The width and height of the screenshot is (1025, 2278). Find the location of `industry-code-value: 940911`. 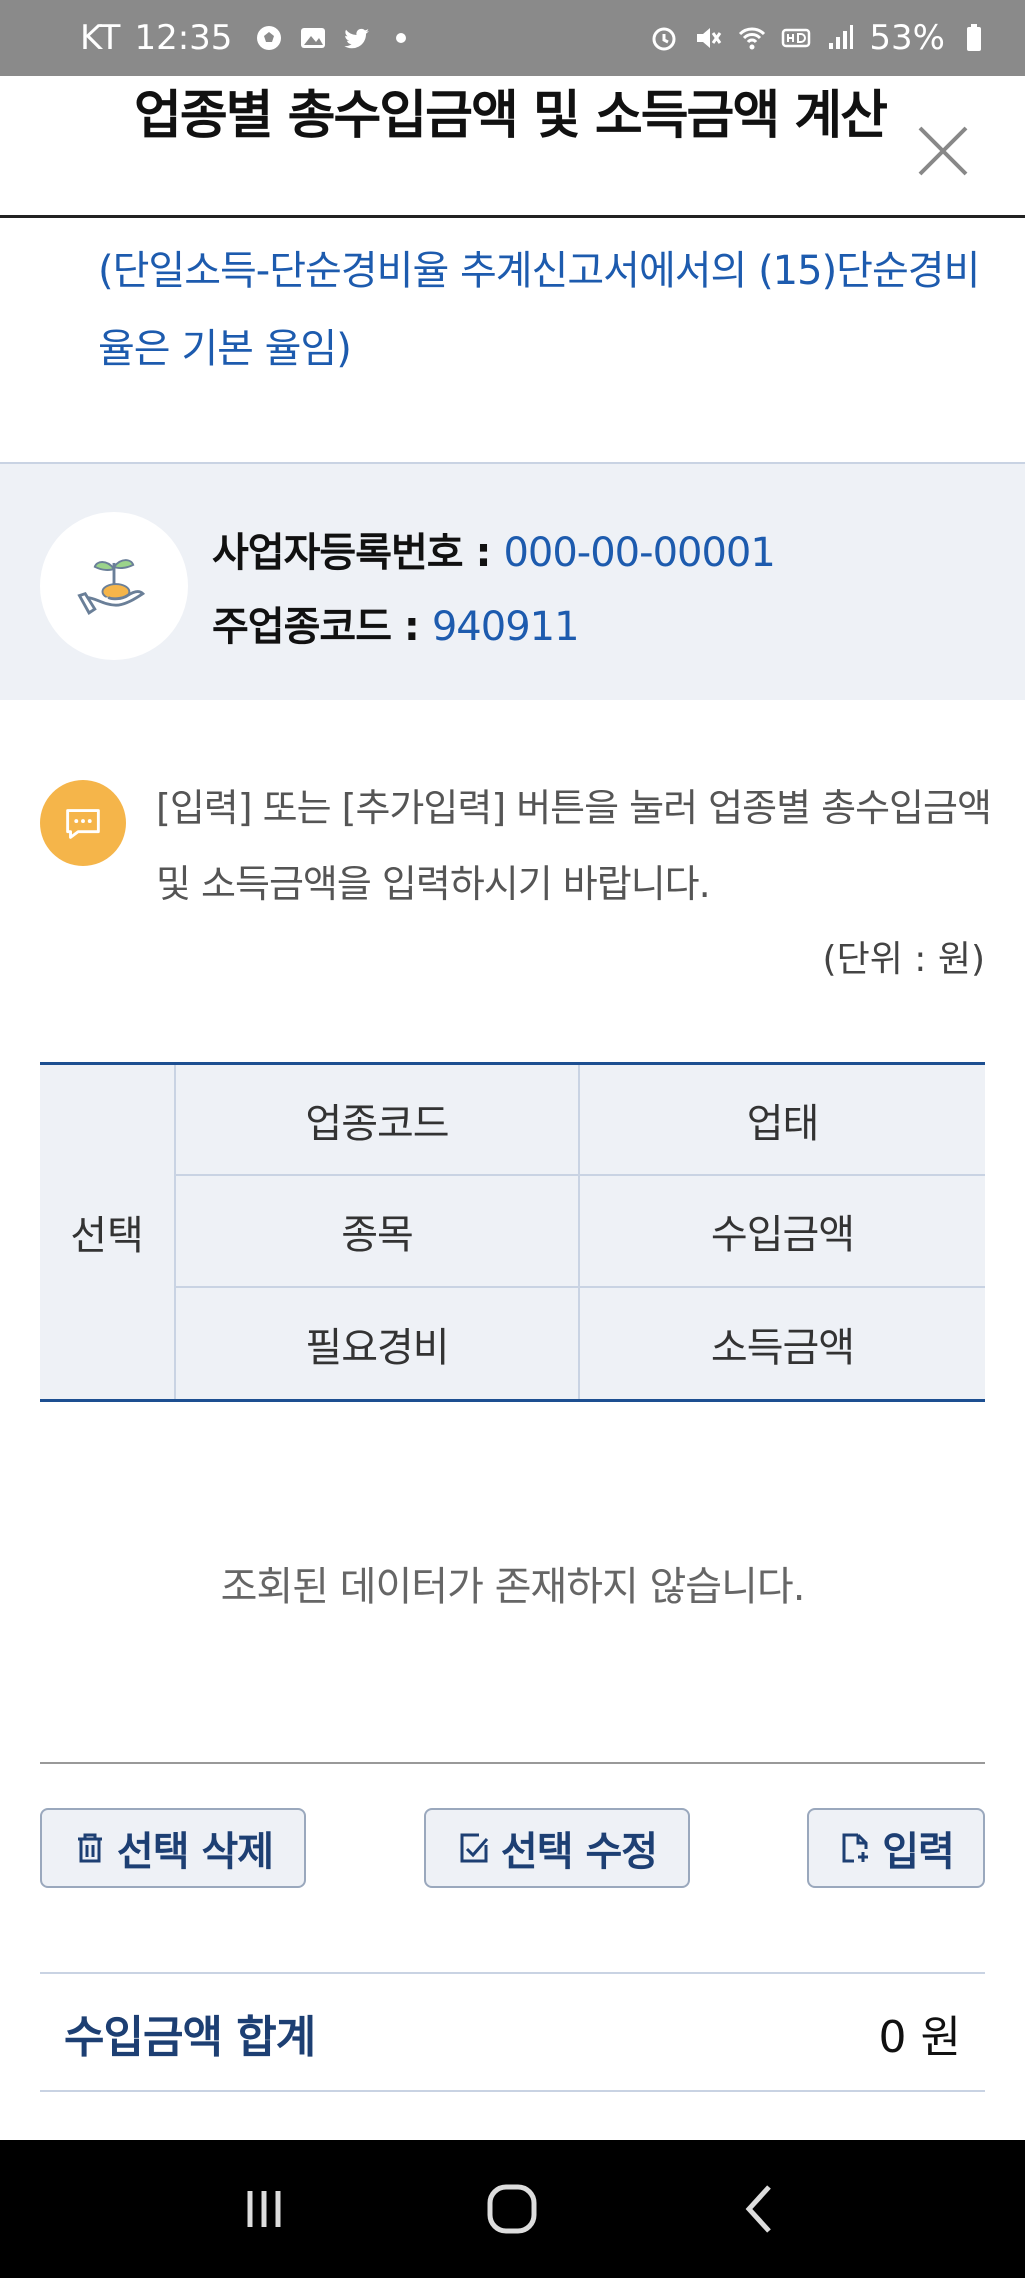

industry-code-value: 940911 is located at coordinates (505, 627).